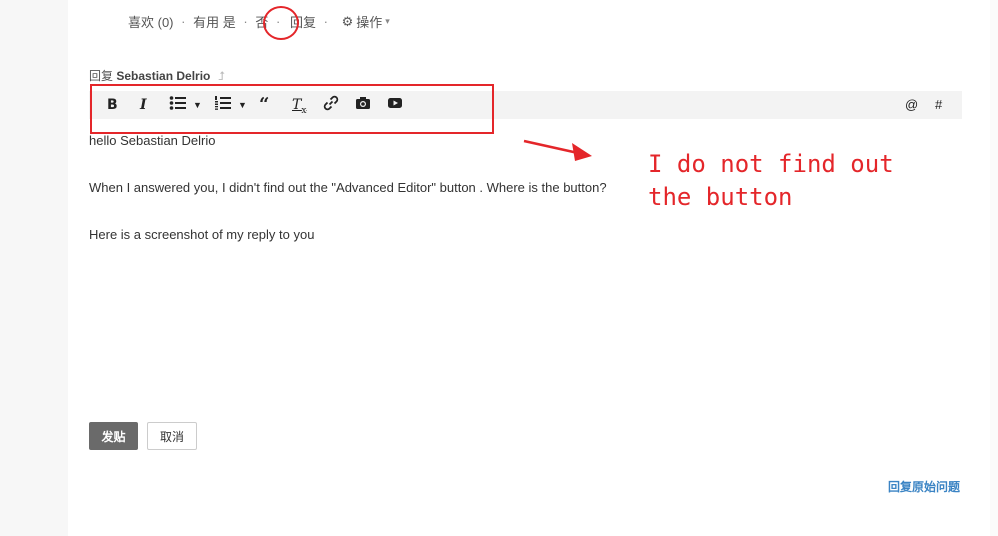 The image size is (998, 536). Describe the element at coordinates (938, 105) in the screenshot. I see `hashtag-button: #` at that location.